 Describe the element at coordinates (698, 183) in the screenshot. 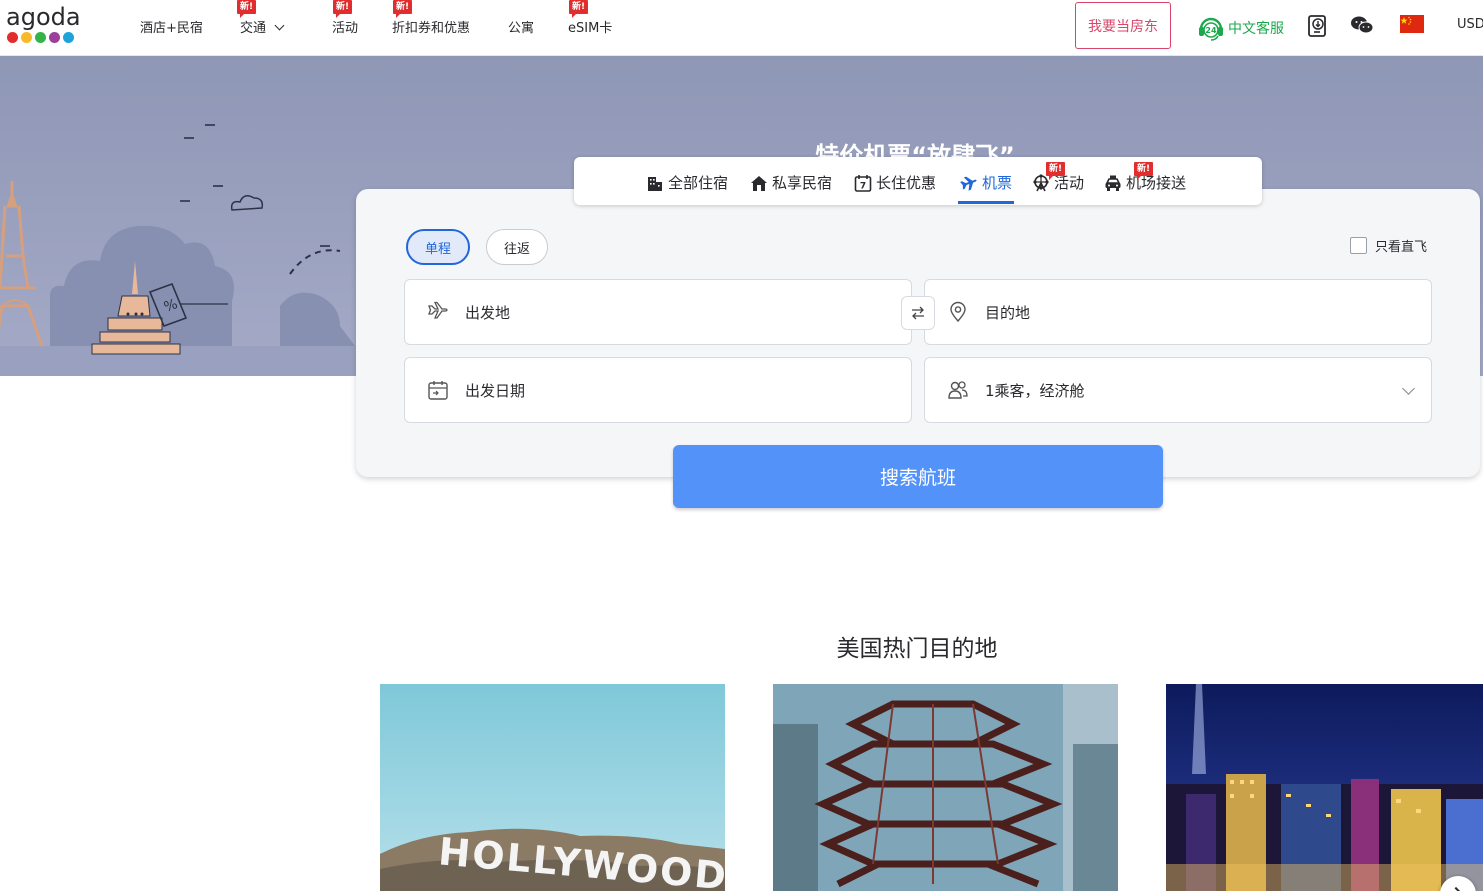

I see `tab-label: 全部住宿` at that location.